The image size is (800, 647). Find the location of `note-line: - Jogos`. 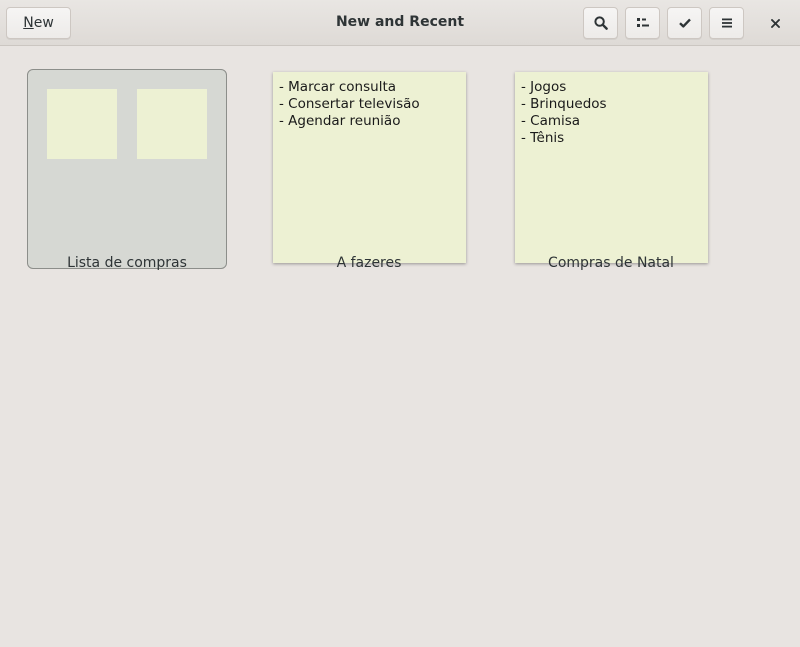

note-line: - Jogos is located at coordinates (544, 87).